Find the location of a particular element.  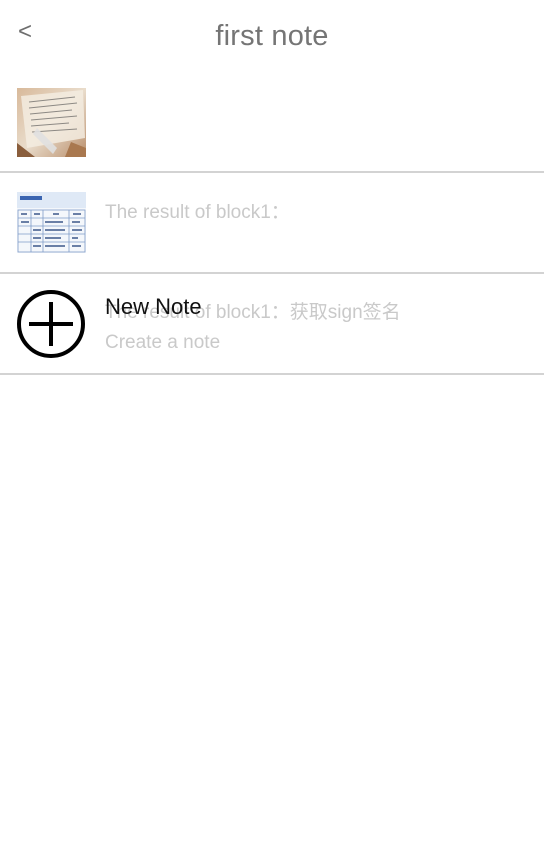

page-title: first note is located at coordinates (272, 36).